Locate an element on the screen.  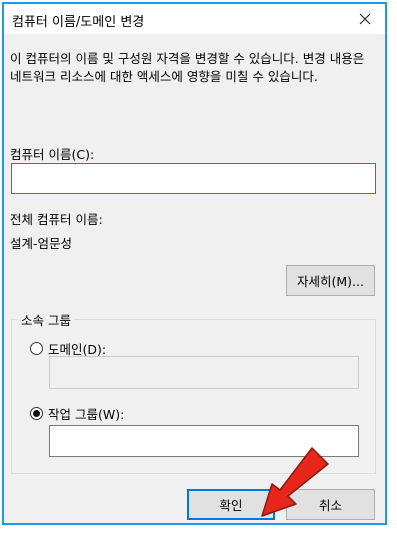
close-icon is located at coordinates (365, 19).